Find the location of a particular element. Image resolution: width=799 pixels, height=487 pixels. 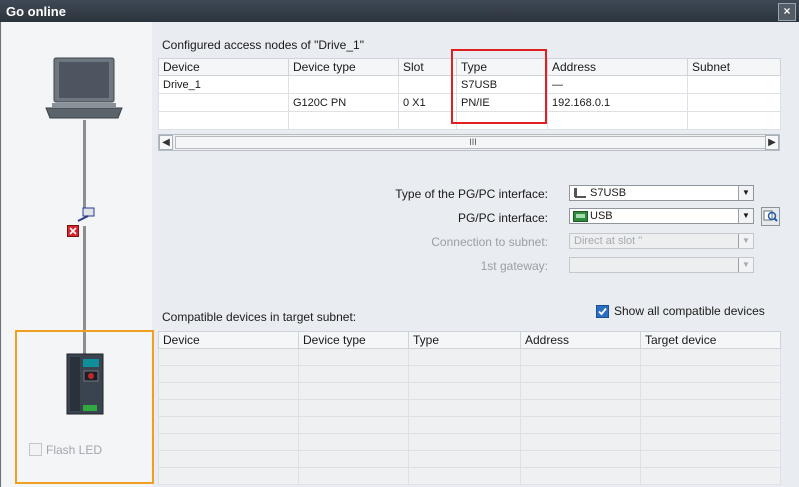

column-header: Target device is located at coordinates (710, 340).